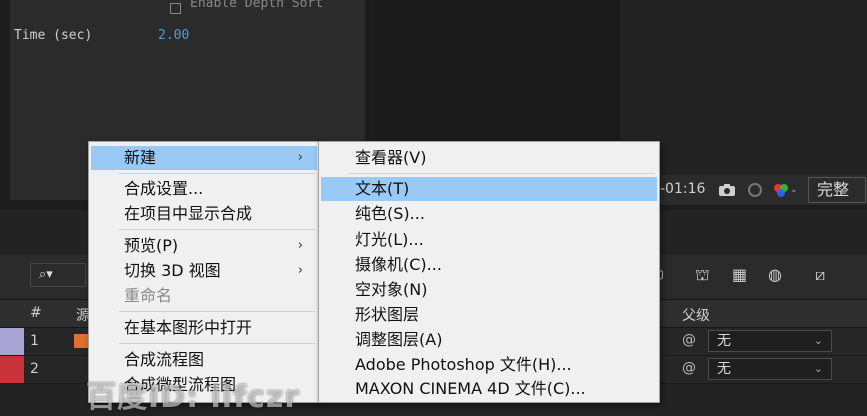  What do you see at coordinates (204, 158) in the screenshot?
I see `menu-item-new: 新建 ›` at bounding box center [204, 158].